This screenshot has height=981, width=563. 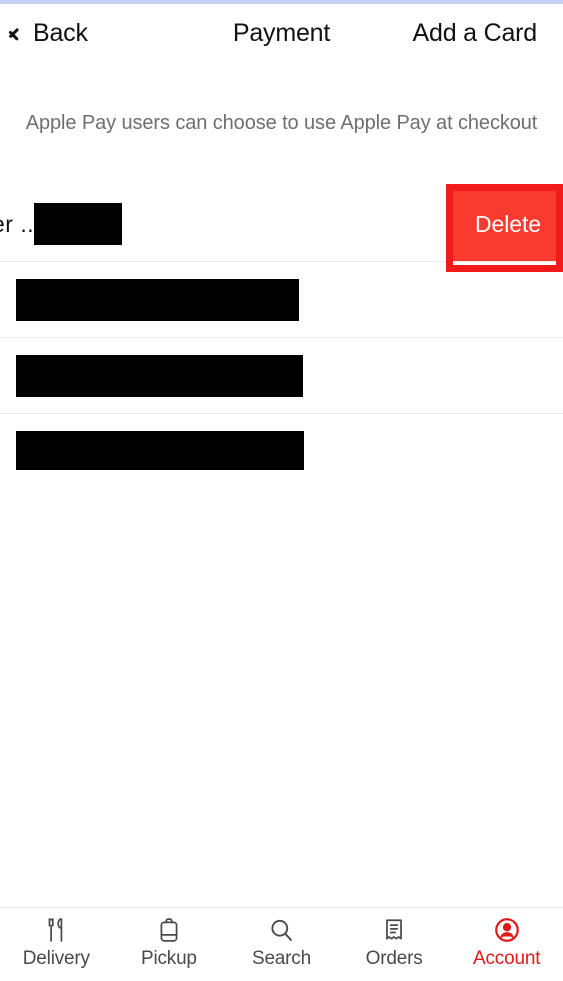 What do you see at coordinates (394, 958) in the screenshot?
I see `tab-label: Orders` at bounding box center [394, 958].